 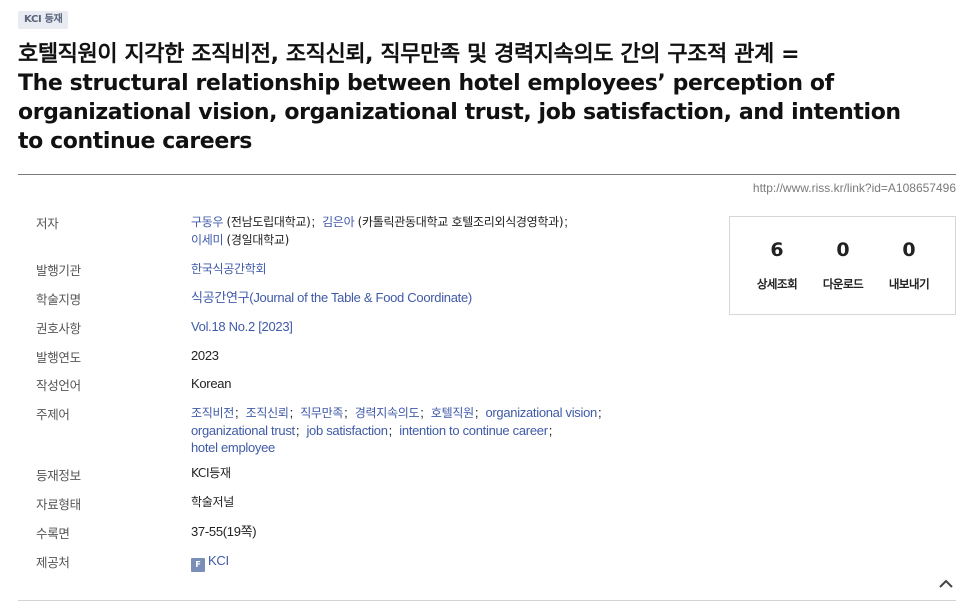 What do you see at coordinates (224, 531) in the screenshot?
I see `value-pages: 37-55(19쪽)` at bounding box center [224, 531].